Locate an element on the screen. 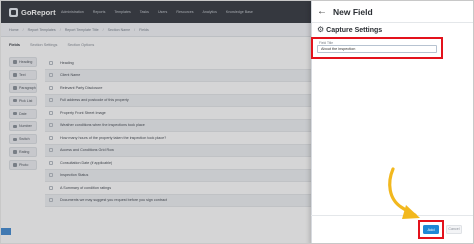 This screenshot has height=244, width=474. capture-settings-heading: ⚙ Capture Settings is located at coordinates (349, 30).